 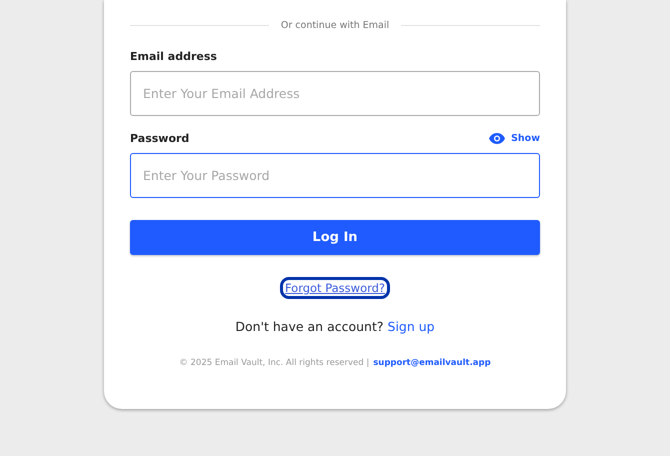 I want to click on divider-label: Or continue with Email, so click(x=335, y=25).